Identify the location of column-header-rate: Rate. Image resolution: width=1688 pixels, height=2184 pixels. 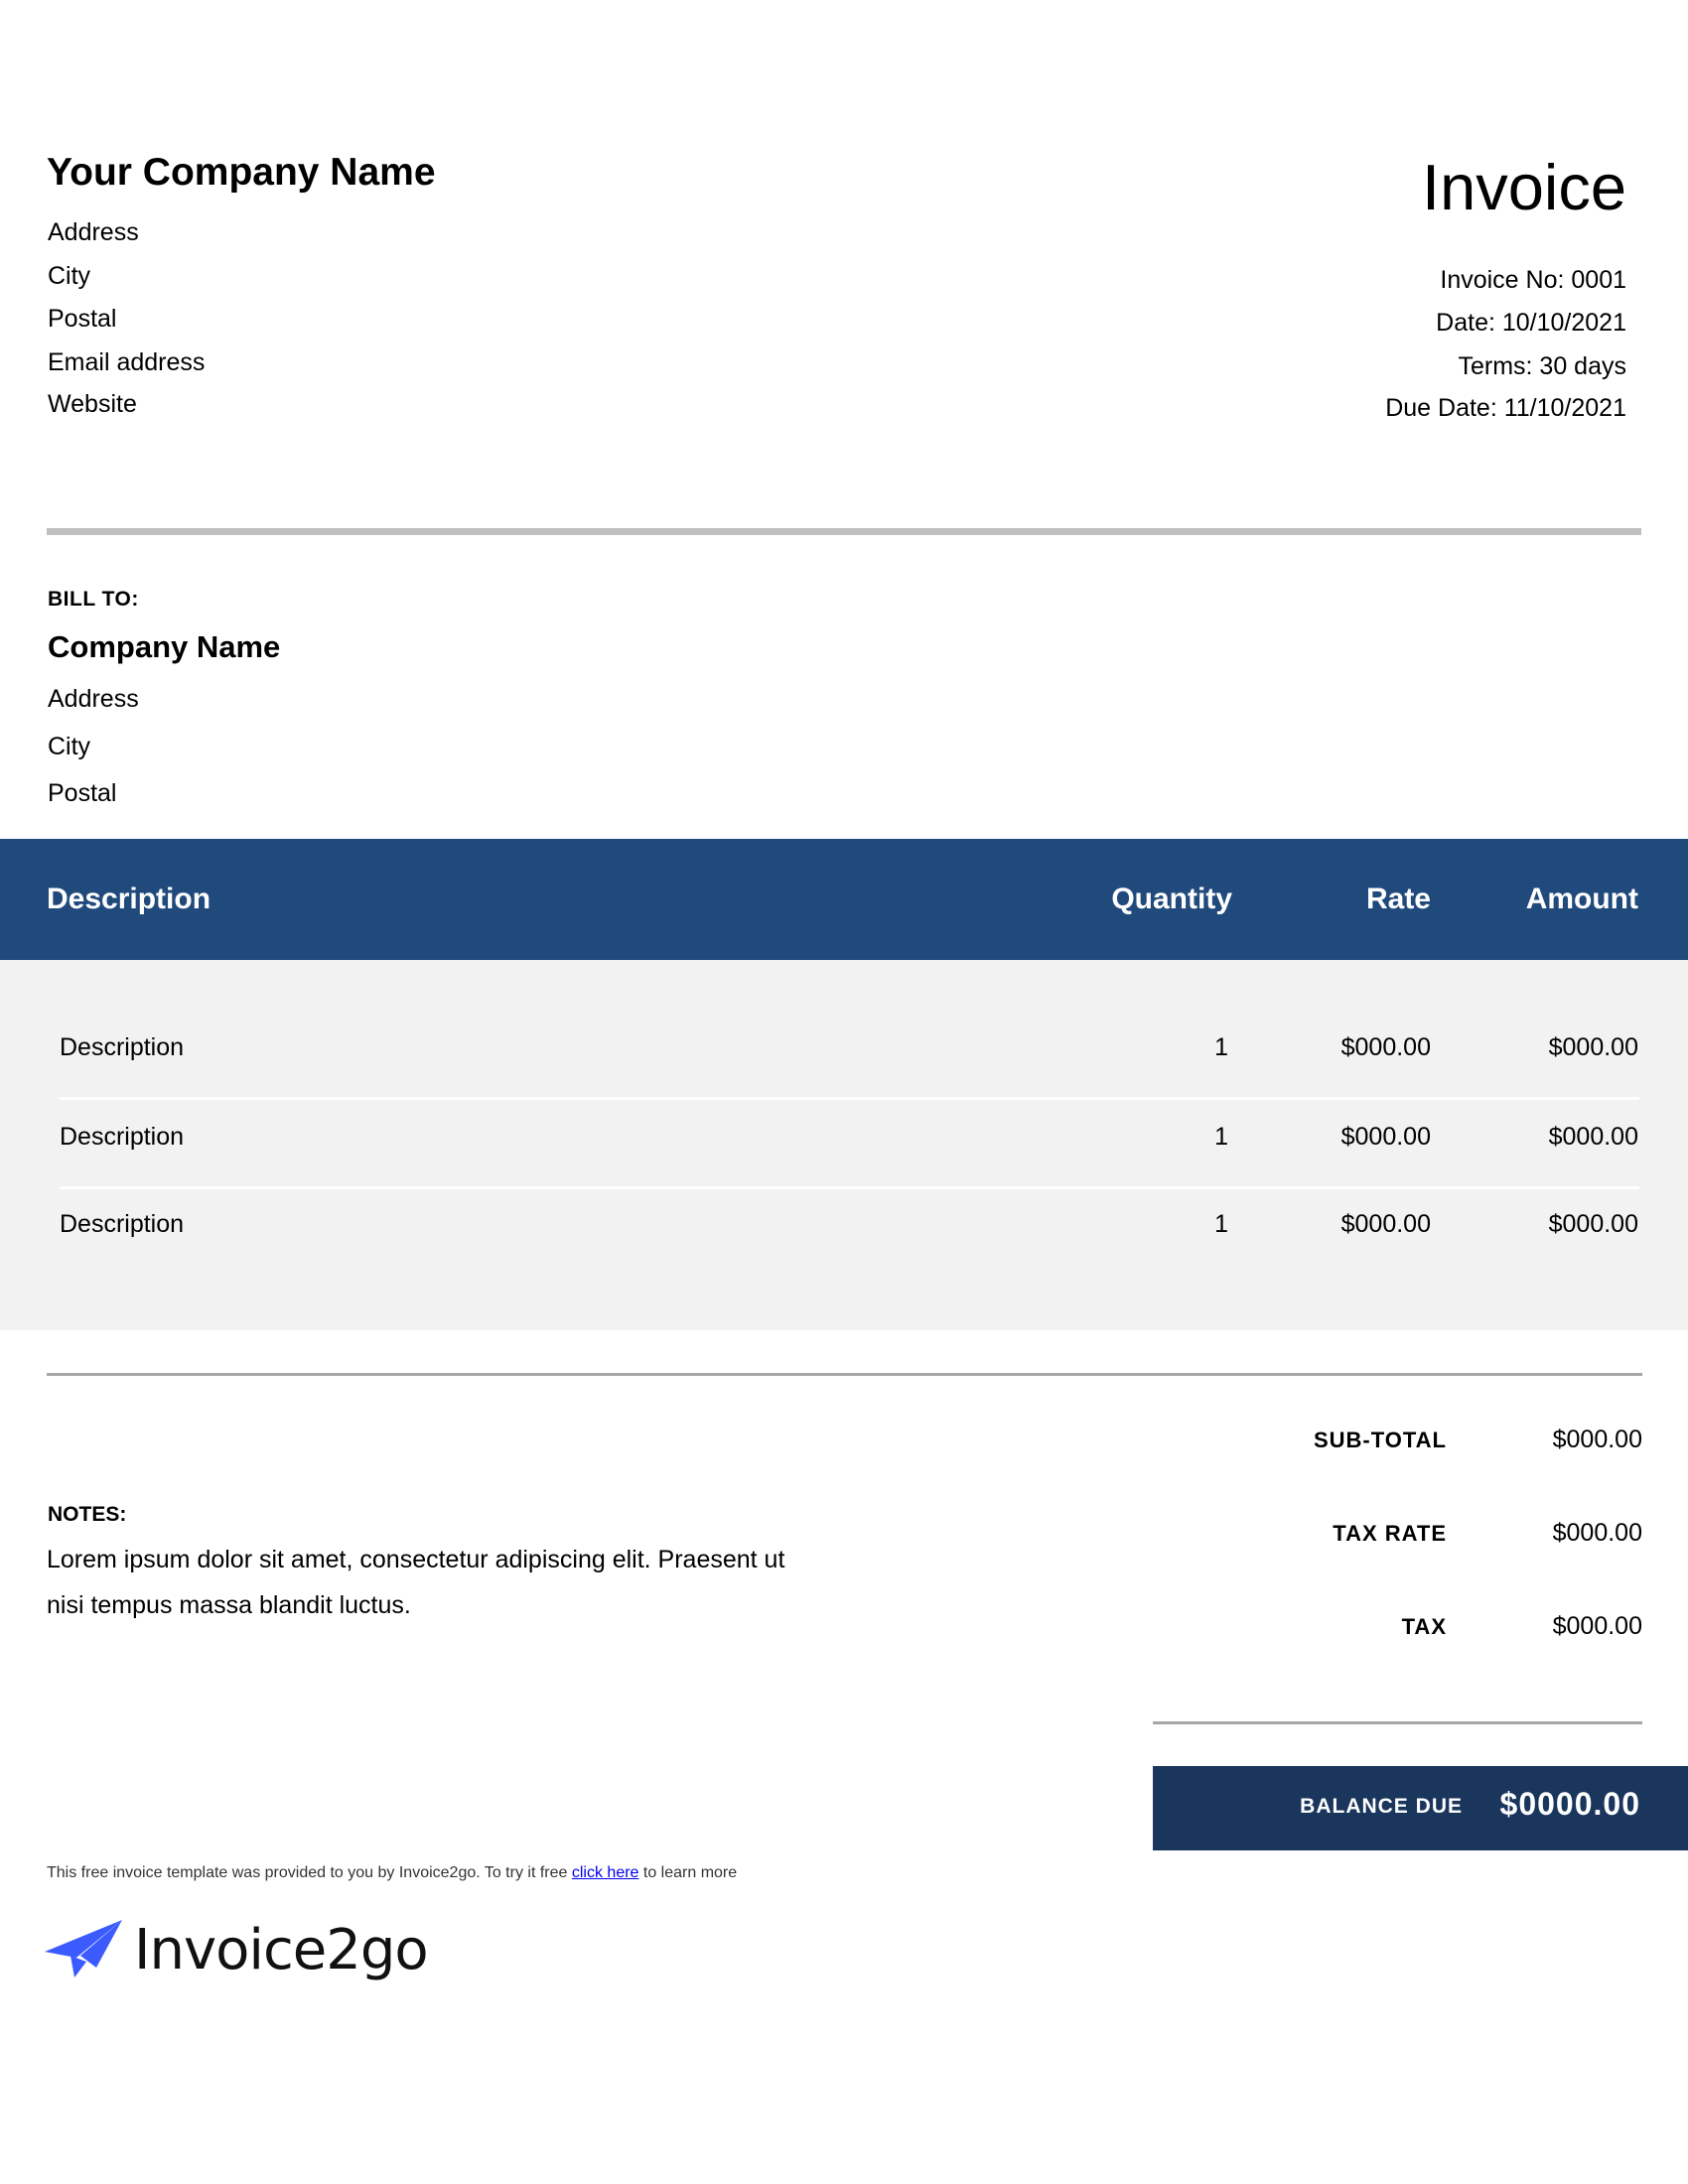
(1398, 899).